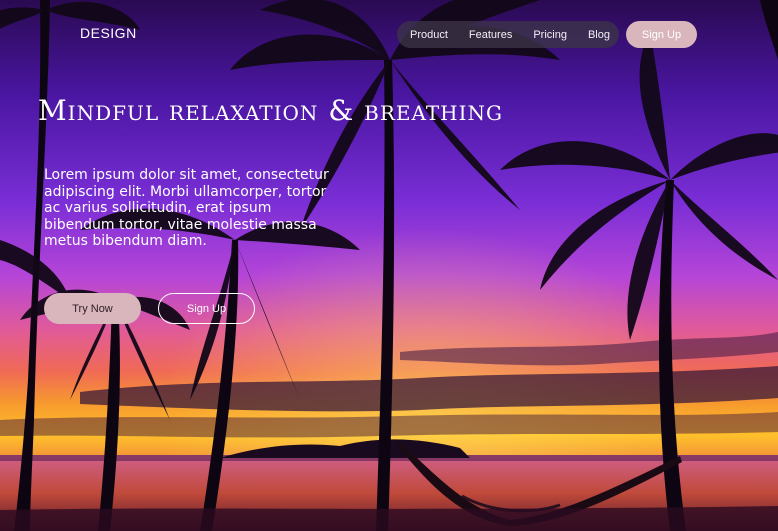 The width and height of the screenshot is (778, 531). Describe the element at coordinates (550, 35) in the screenshot. I see `nav-item-pricing: Pricing` at that location.